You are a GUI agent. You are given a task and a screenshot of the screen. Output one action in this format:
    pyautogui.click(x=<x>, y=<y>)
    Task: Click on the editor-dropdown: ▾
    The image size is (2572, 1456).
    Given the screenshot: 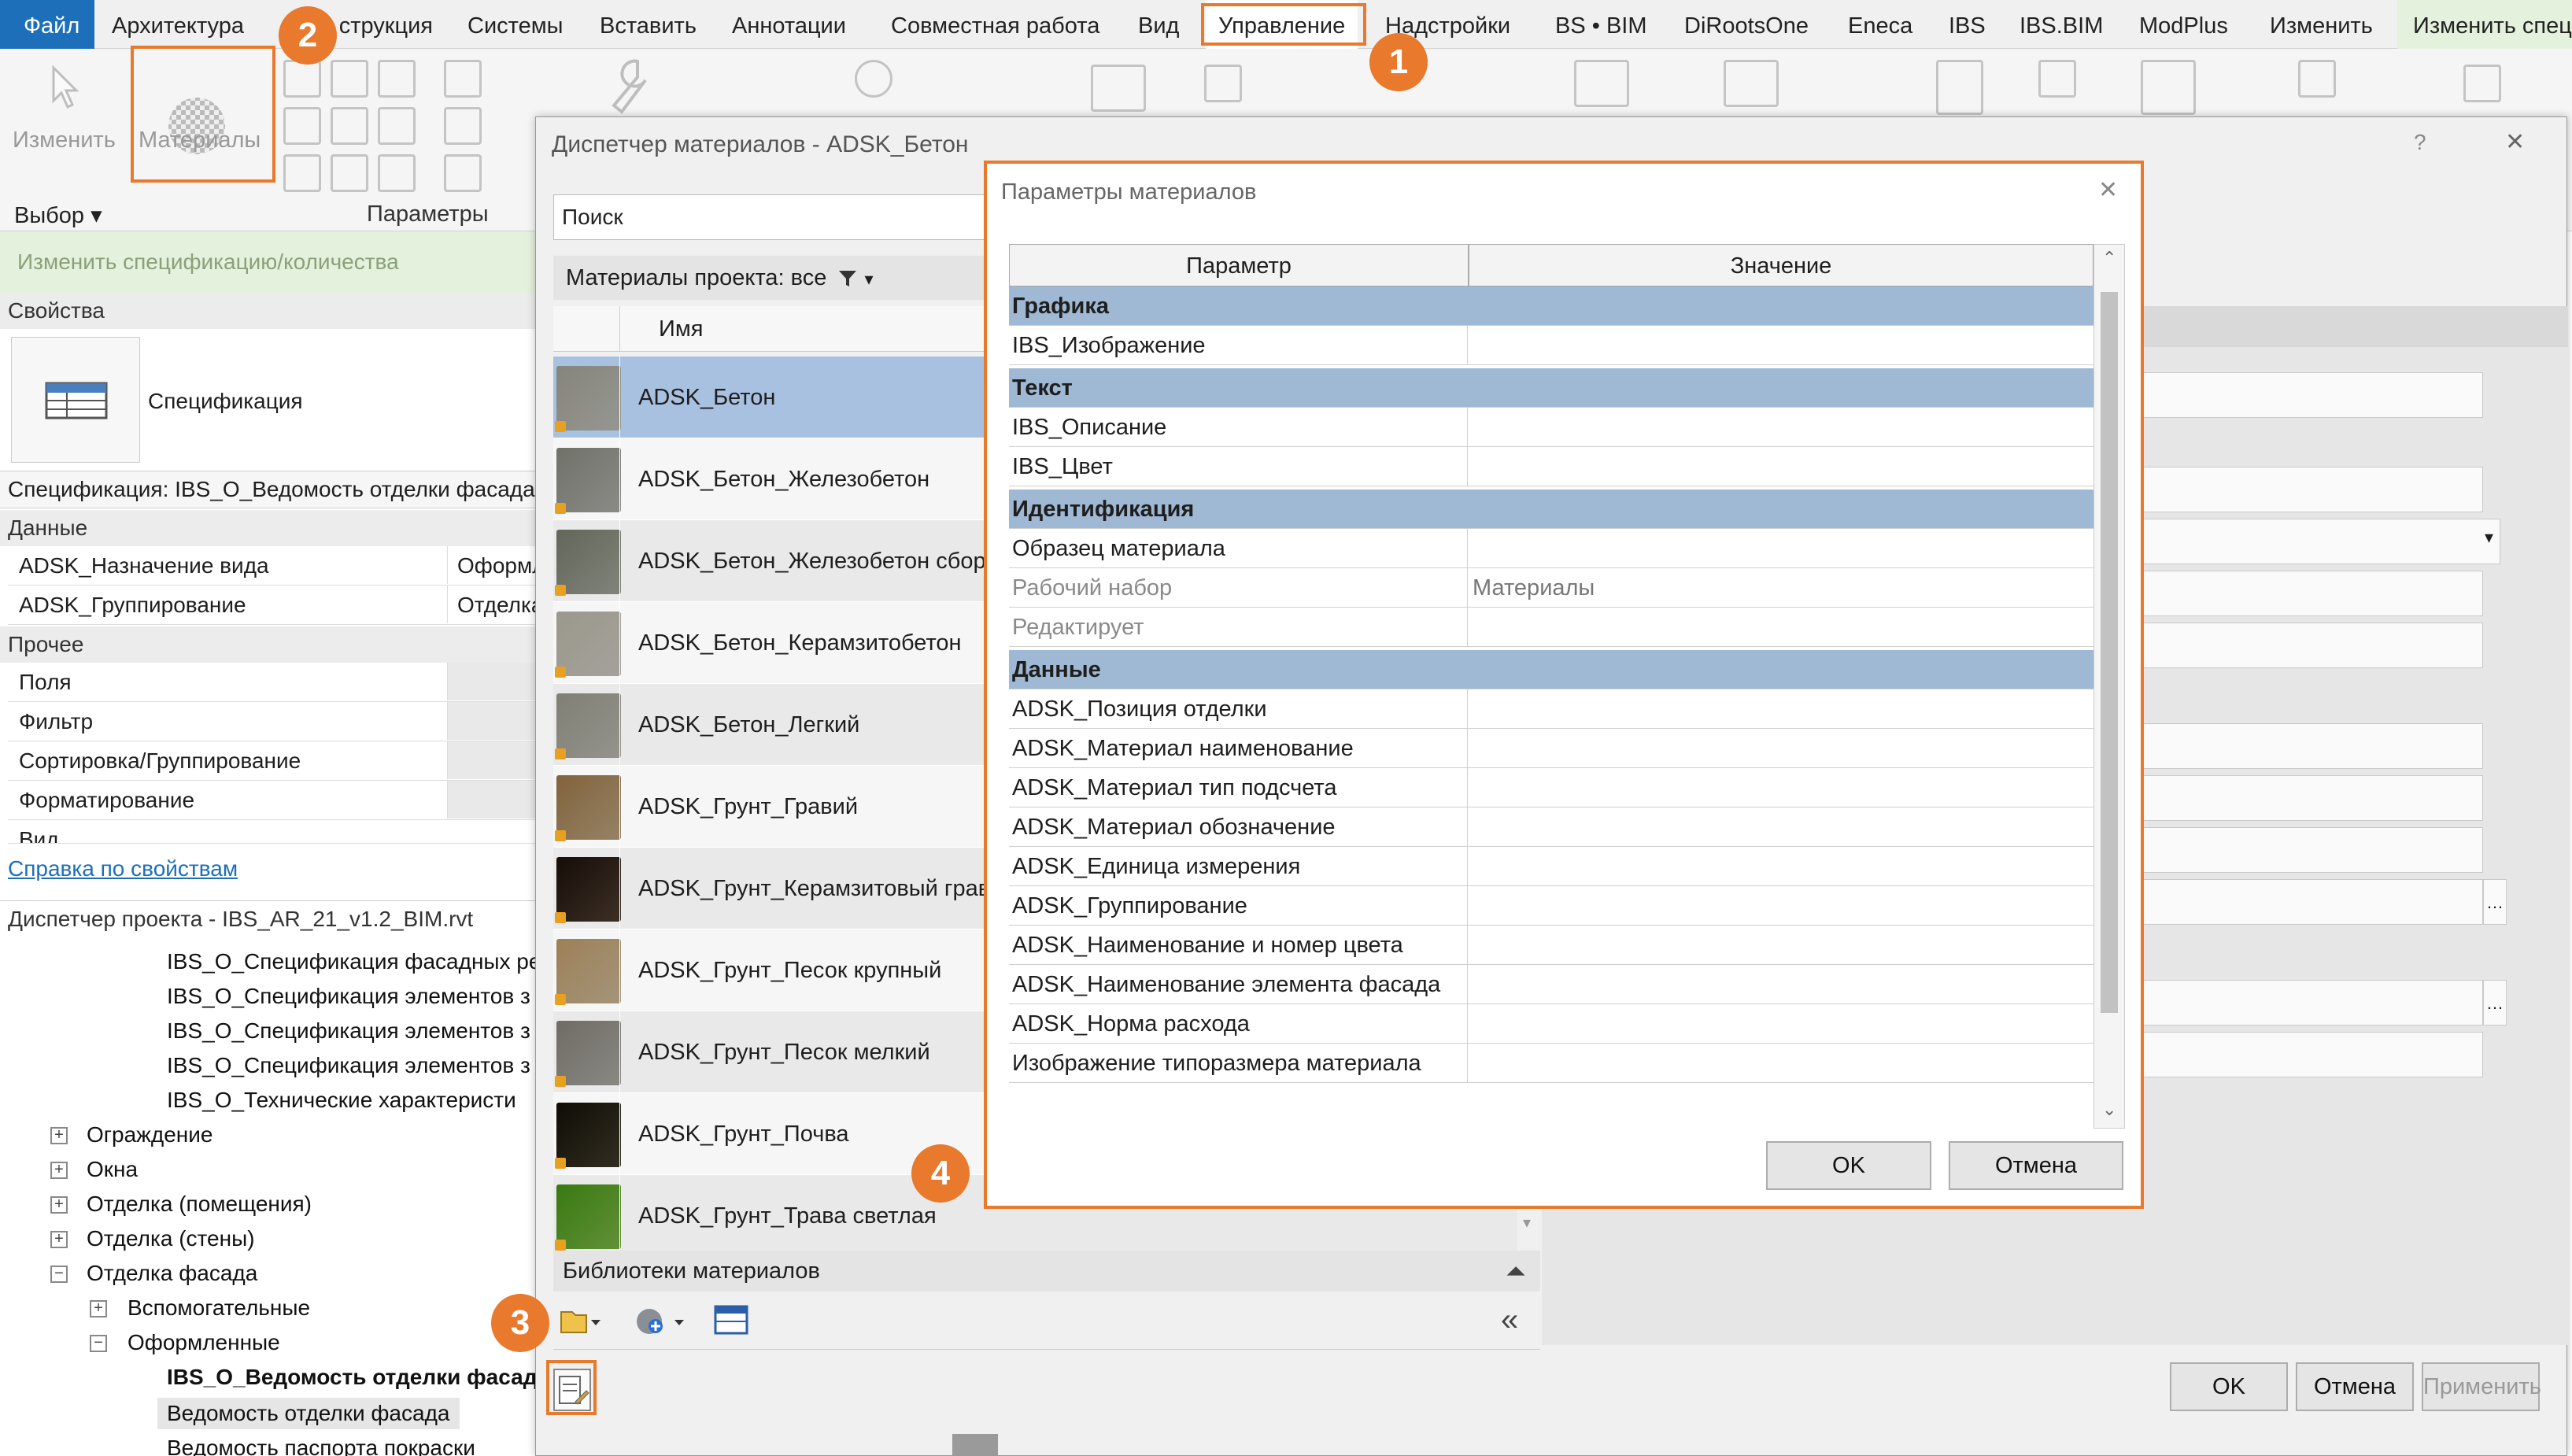 What is the action you would take?
    pyautogui.click(x=2296, y=541)
    